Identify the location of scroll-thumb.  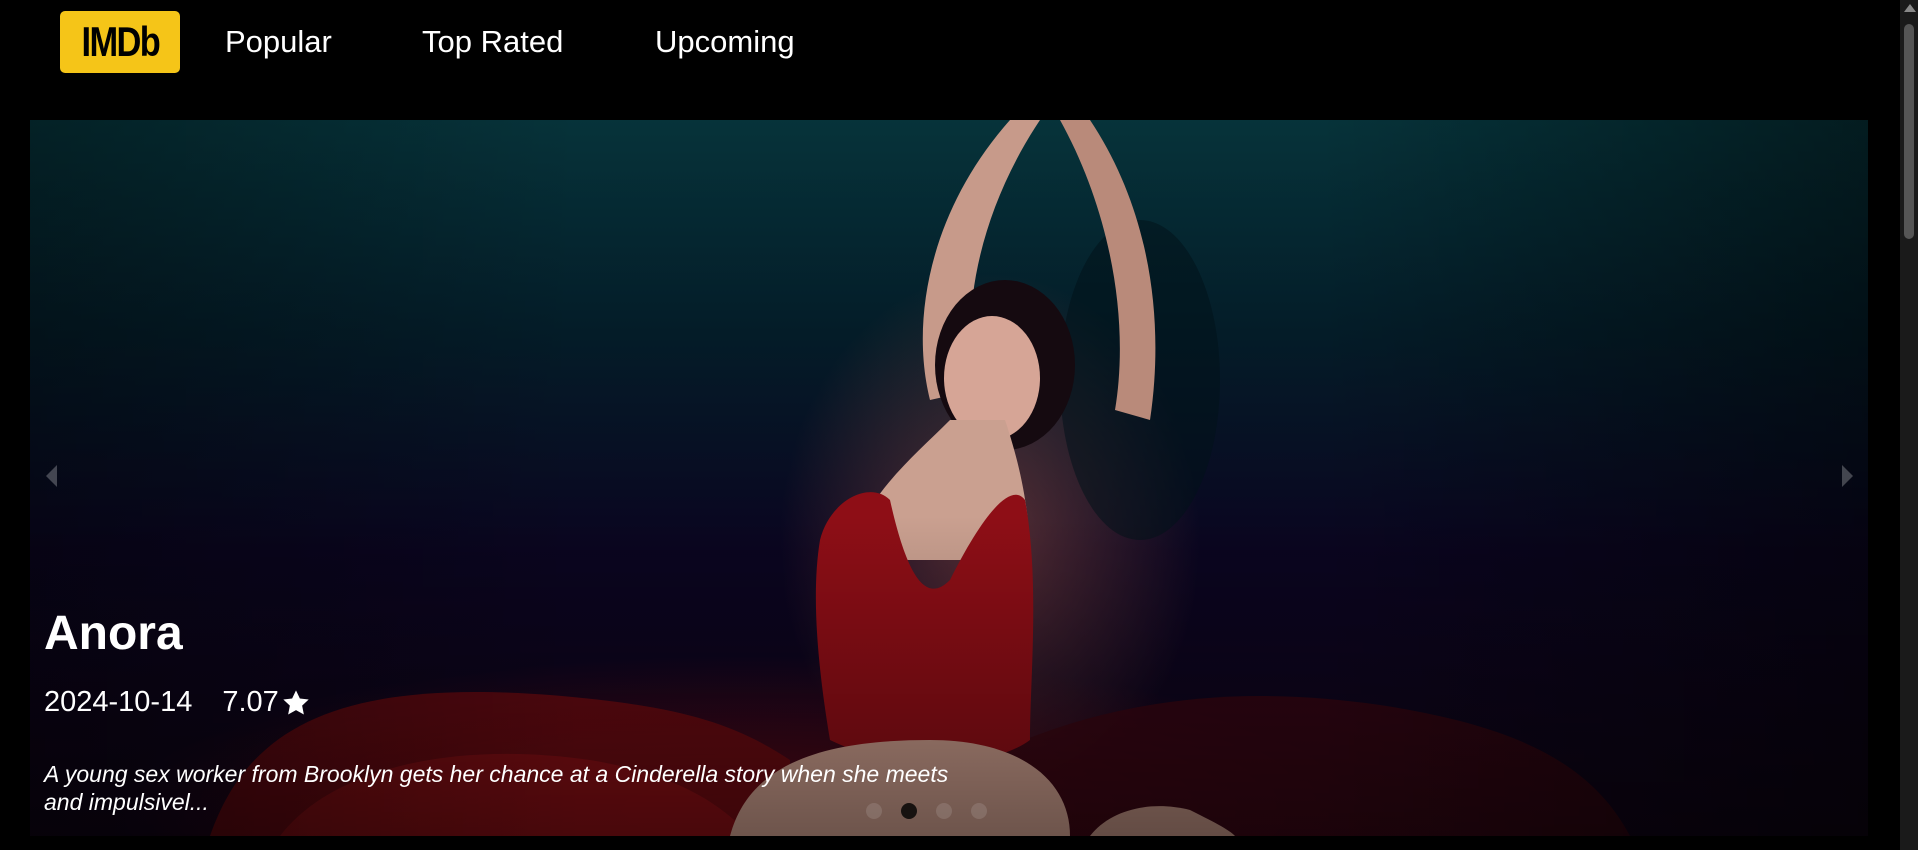
(1909, 131).